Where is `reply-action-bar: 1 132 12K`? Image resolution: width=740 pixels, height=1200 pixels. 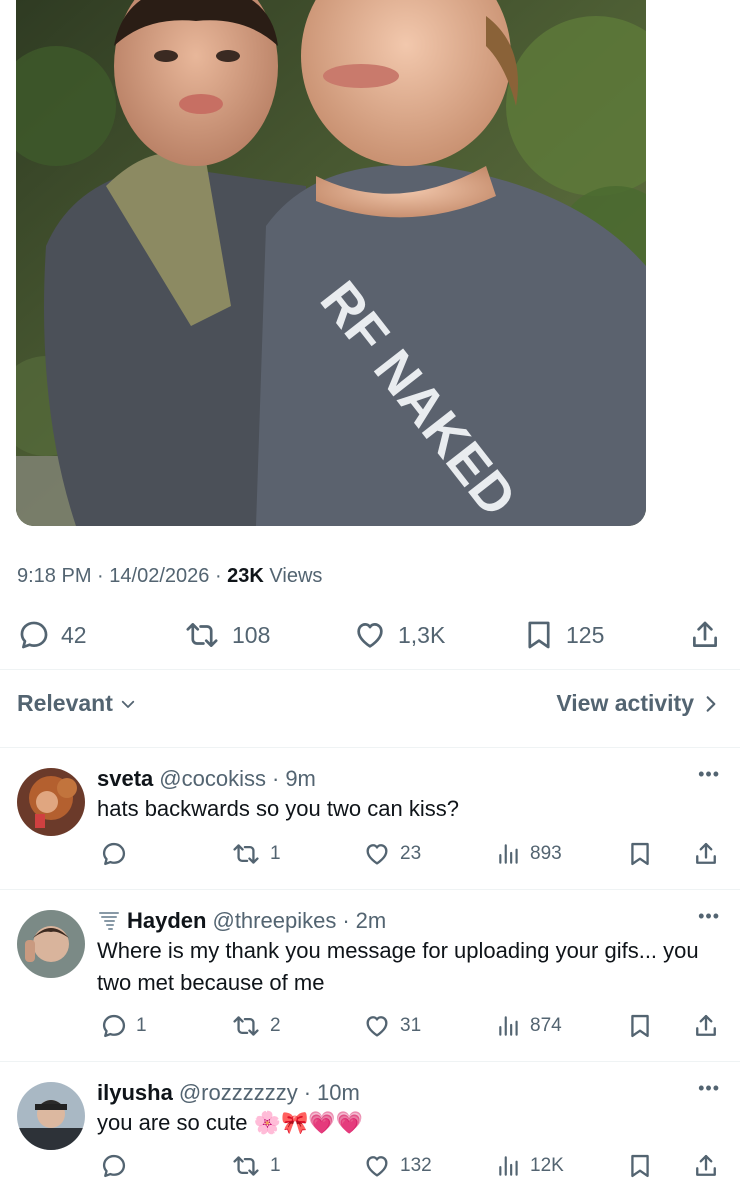
reply-action-bar: 1 132 12K is located at coordinates (370, 1166).